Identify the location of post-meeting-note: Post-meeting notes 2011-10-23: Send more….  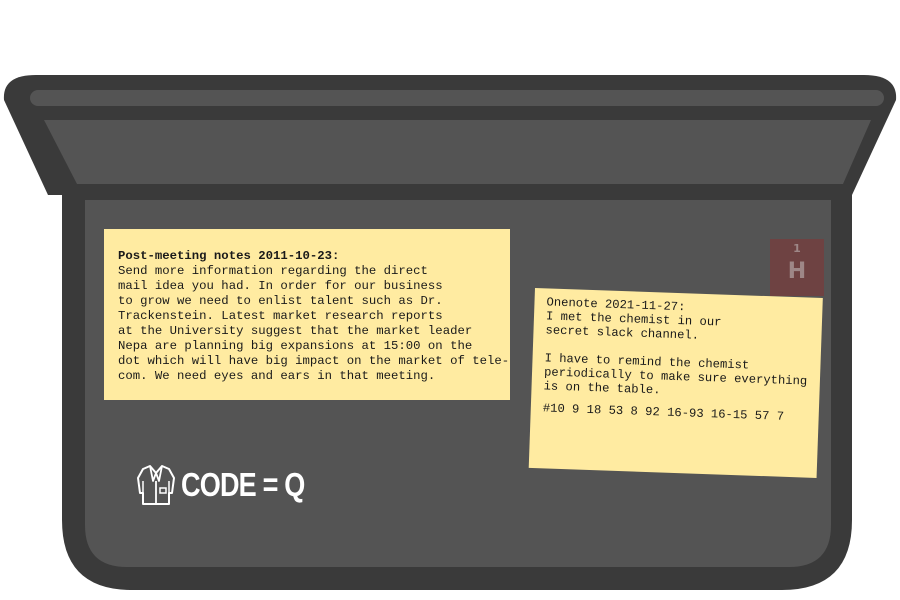
(307, 314).